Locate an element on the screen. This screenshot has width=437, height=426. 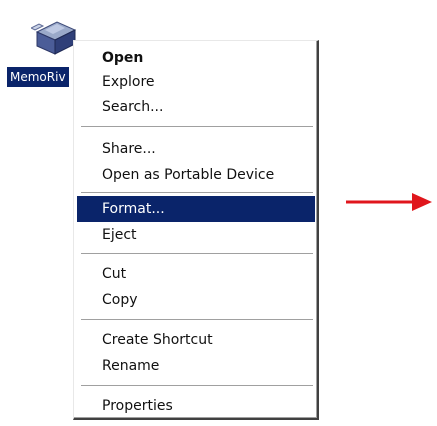
right-arrow-icon is located at coordinates (389, 202).